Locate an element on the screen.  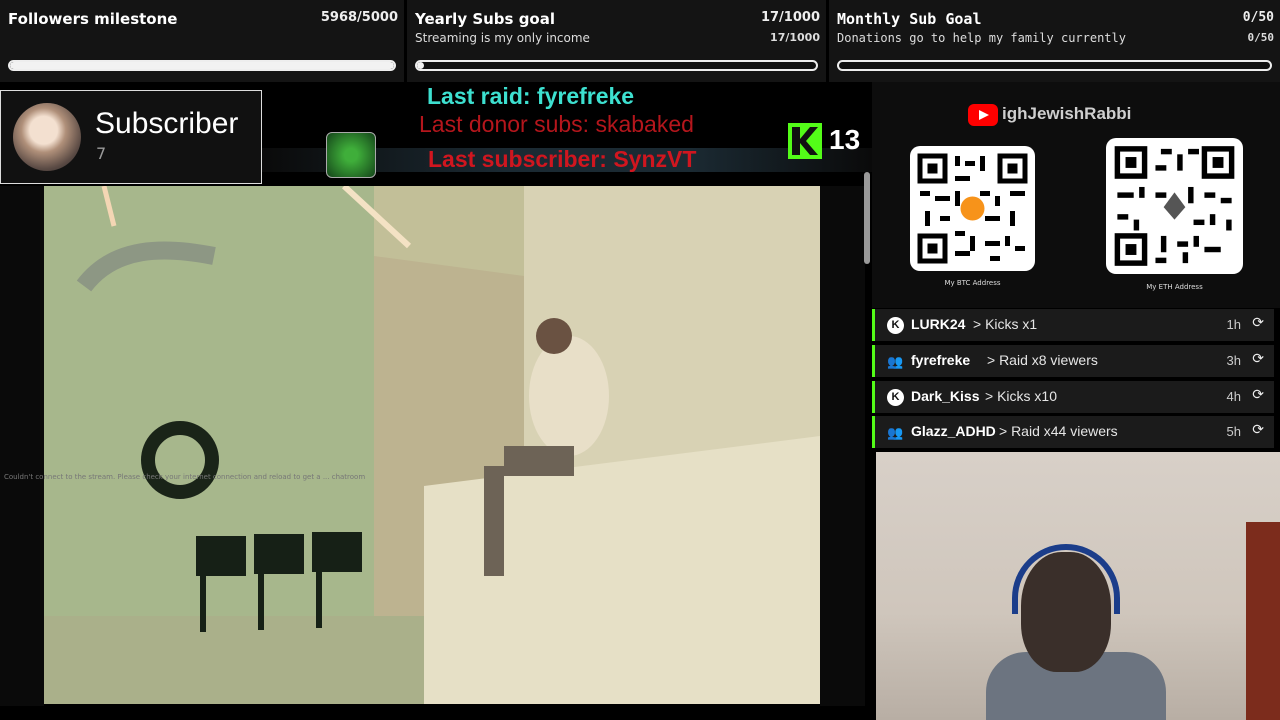
avatar is located at coordinates (47, 137).